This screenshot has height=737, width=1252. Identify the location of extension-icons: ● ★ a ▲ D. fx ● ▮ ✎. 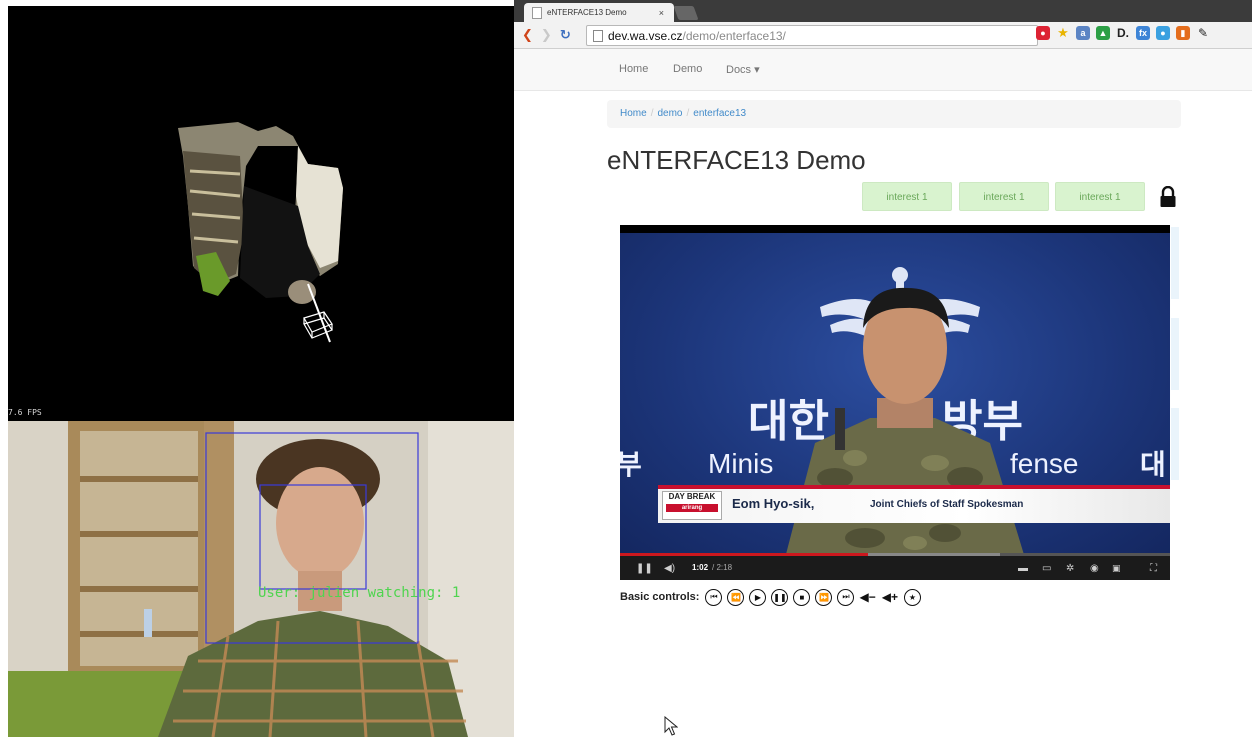
(1123, 33).